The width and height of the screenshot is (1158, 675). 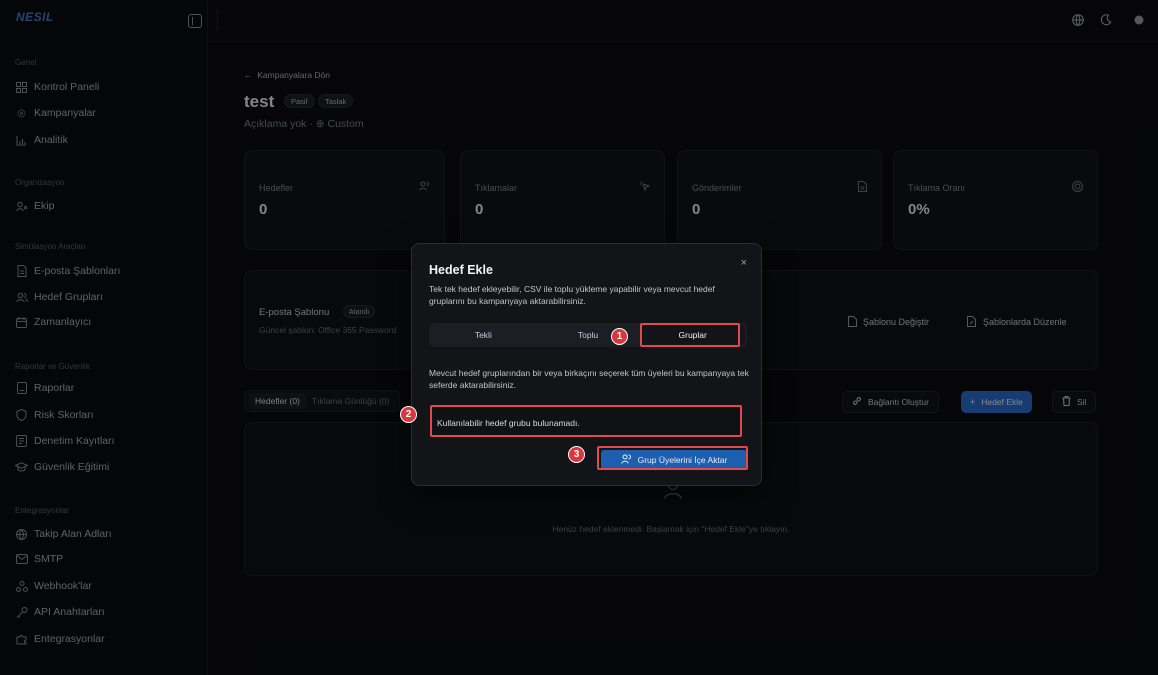 What do you see at coordinates (586, 421) in the screenshot?
I see `highlight-box-empty-message` at bounding box center [586, 421].